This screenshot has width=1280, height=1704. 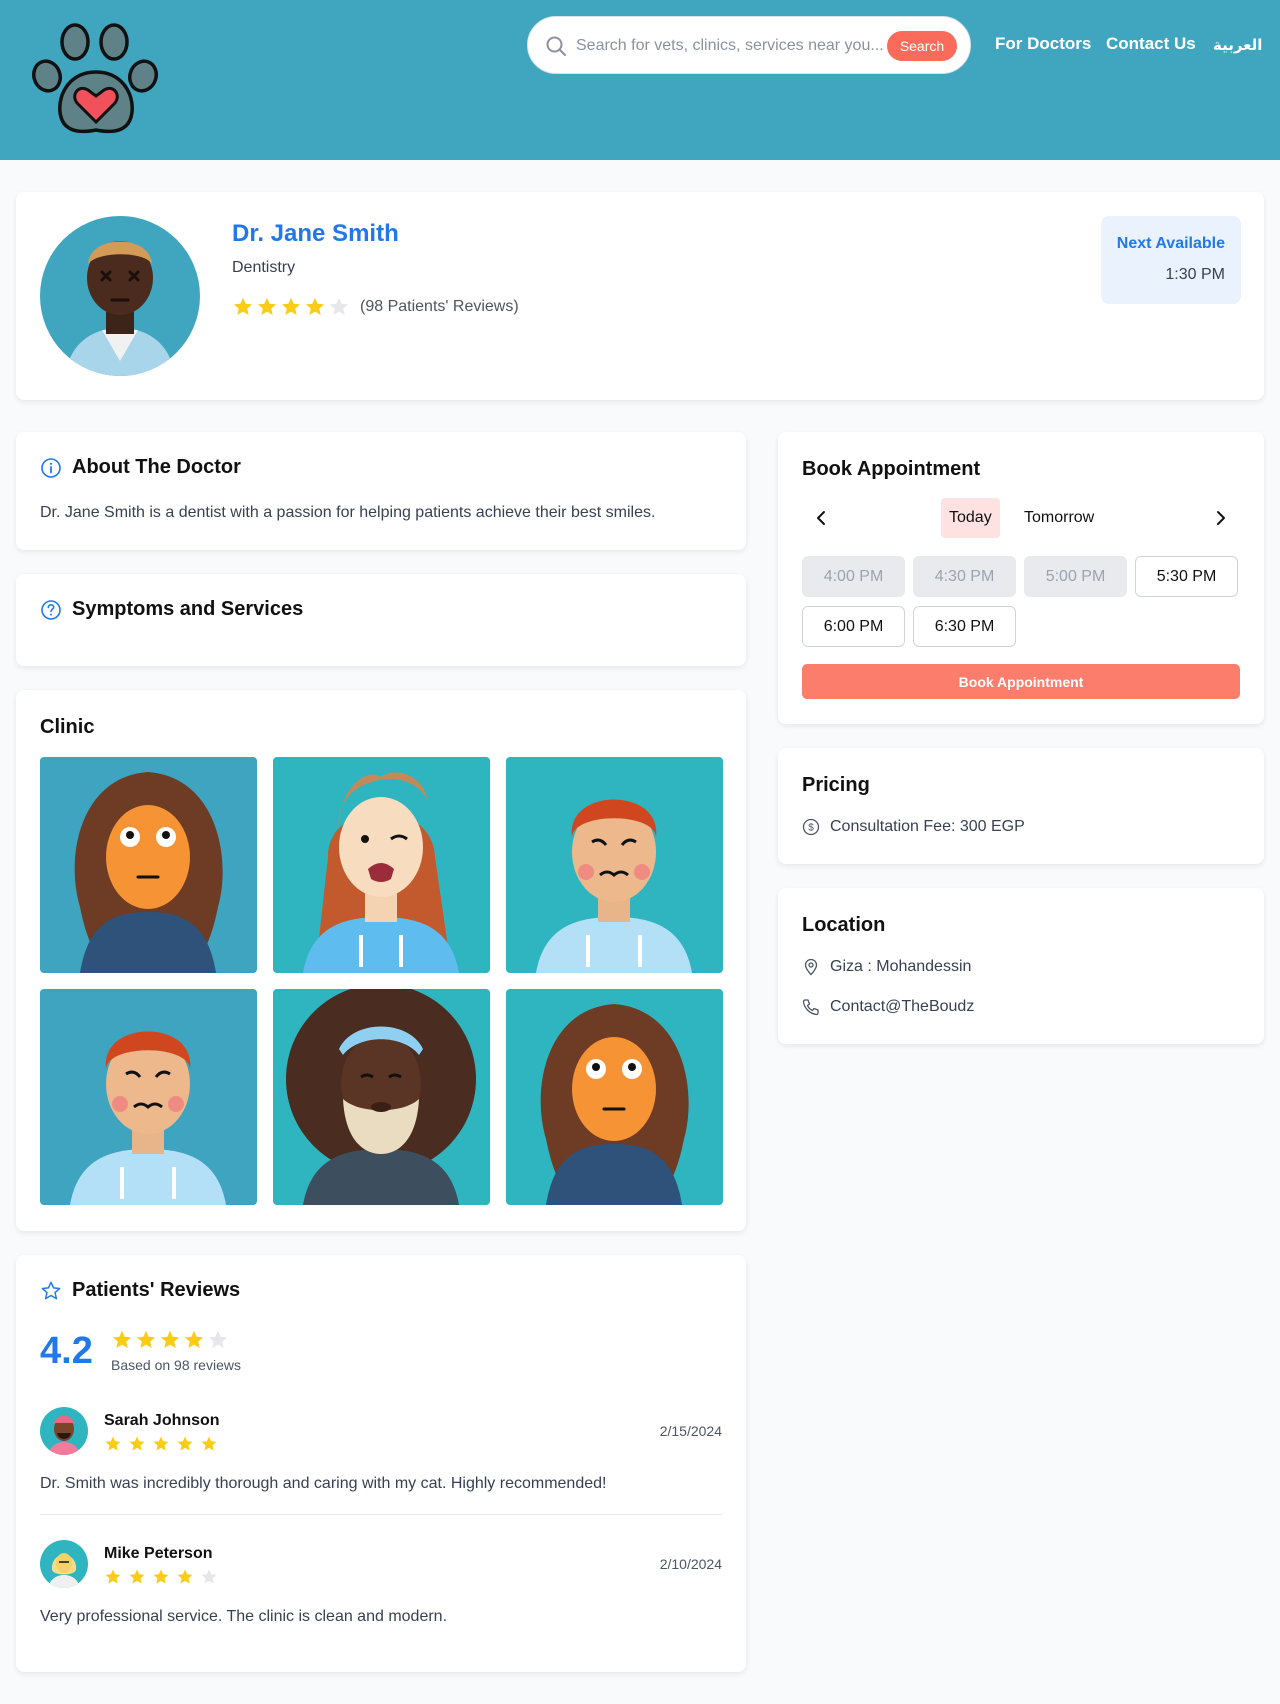 What do you see at coordinates (1171, 260) in the screenshot?
I see `next-available-box: Next Available 1:30 PM` at bounding box center [1171, 260].